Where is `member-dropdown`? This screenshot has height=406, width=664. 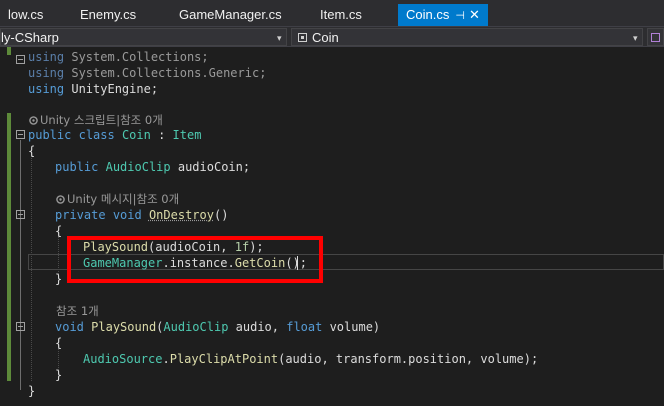
member-dropdown is located at coordinates (655, 37).